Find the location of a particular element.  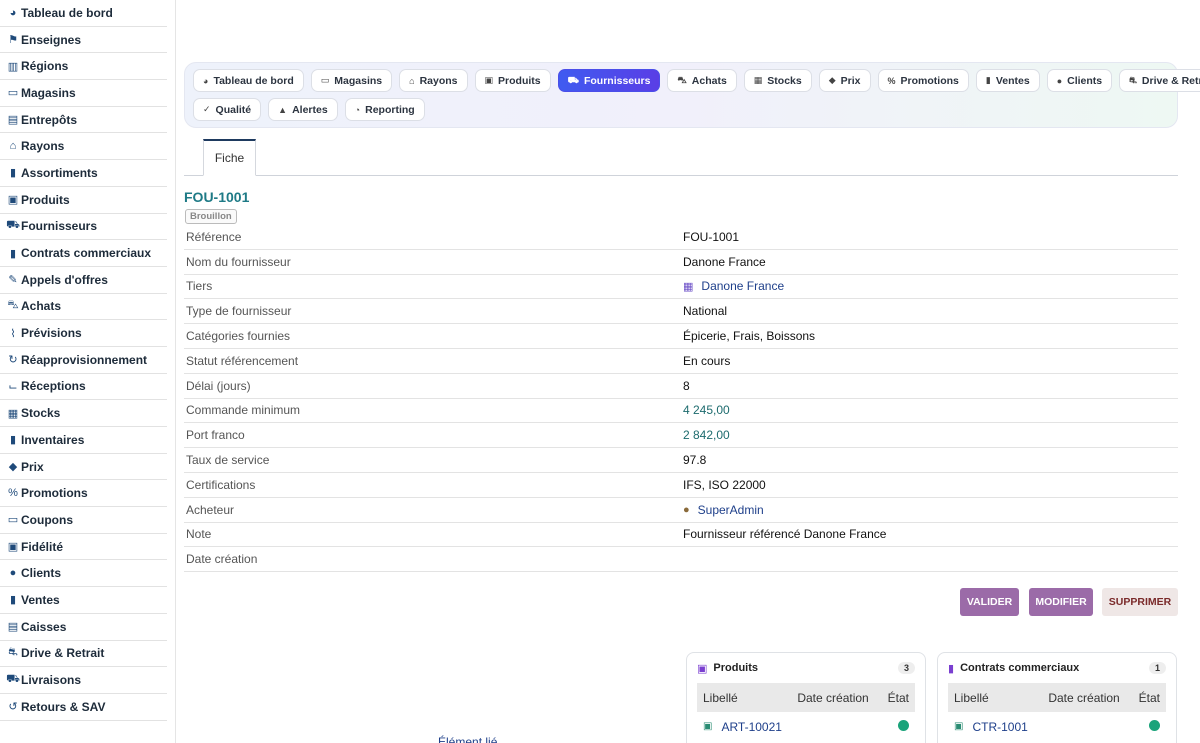

sidebar-item: ⛟ Fournisseurs is located at coordinates (83, 227).